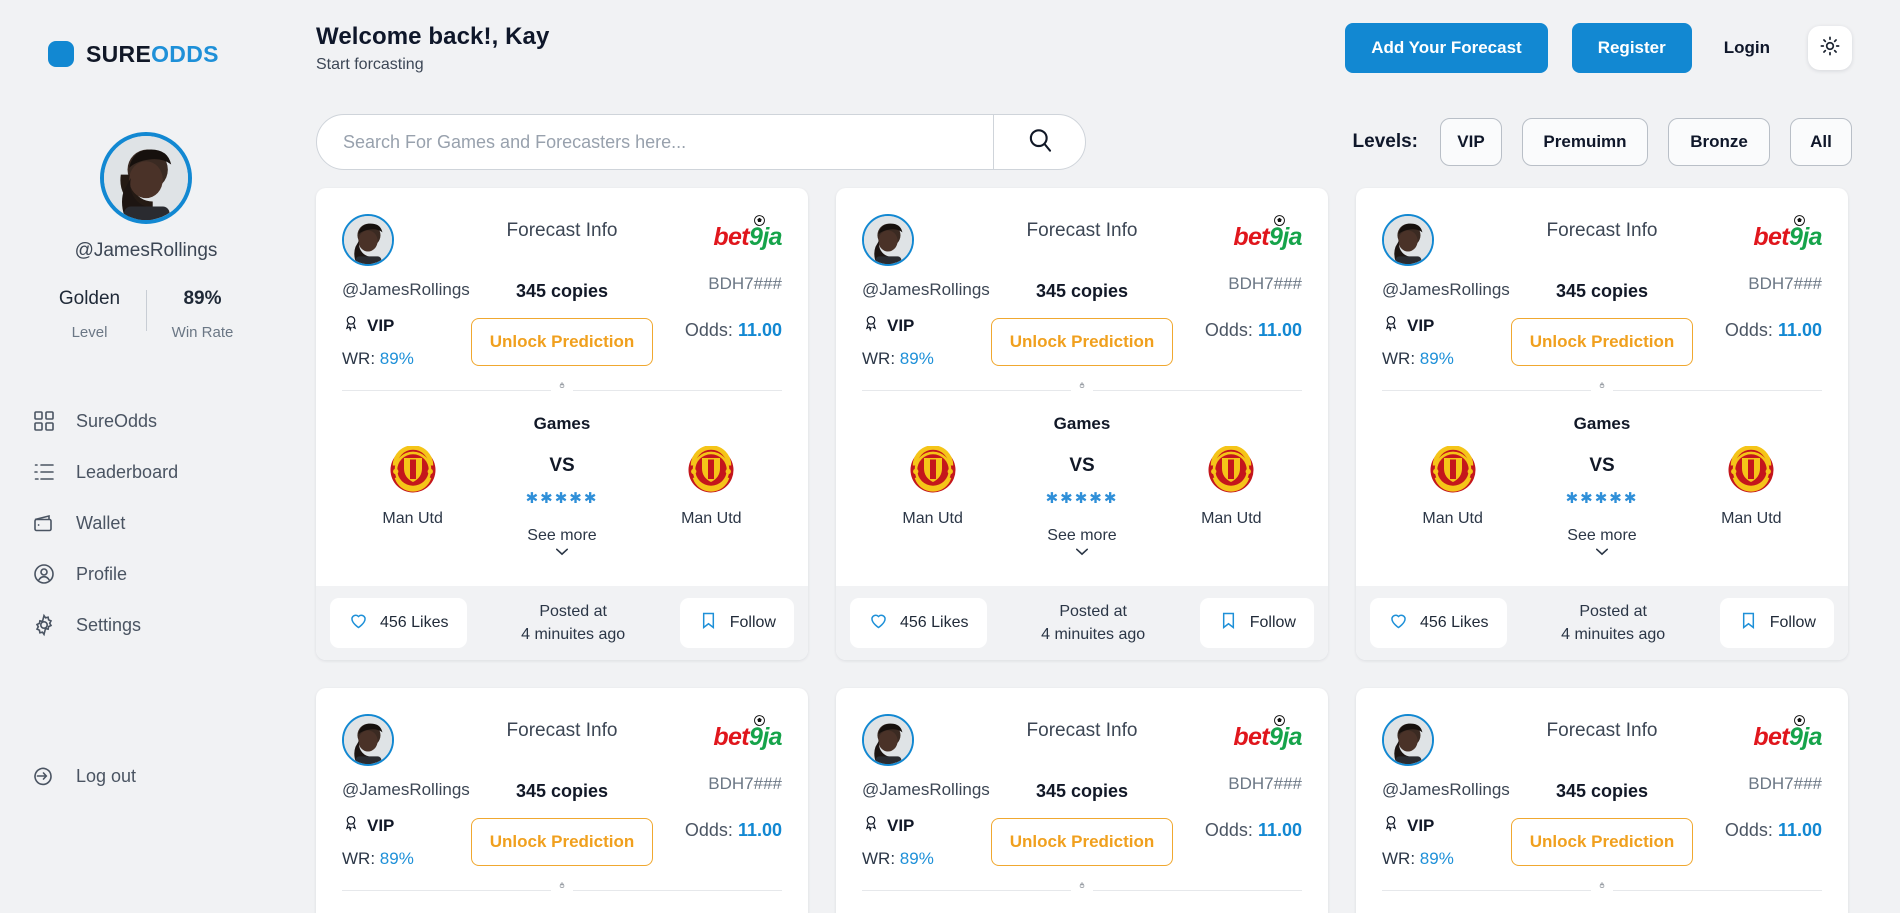 The height and width of the screenshot is (913, 1900). Describe the element at coordinates (146, 776) in the screenshot. I see `sidebar-item-logout: Log out` at that location.